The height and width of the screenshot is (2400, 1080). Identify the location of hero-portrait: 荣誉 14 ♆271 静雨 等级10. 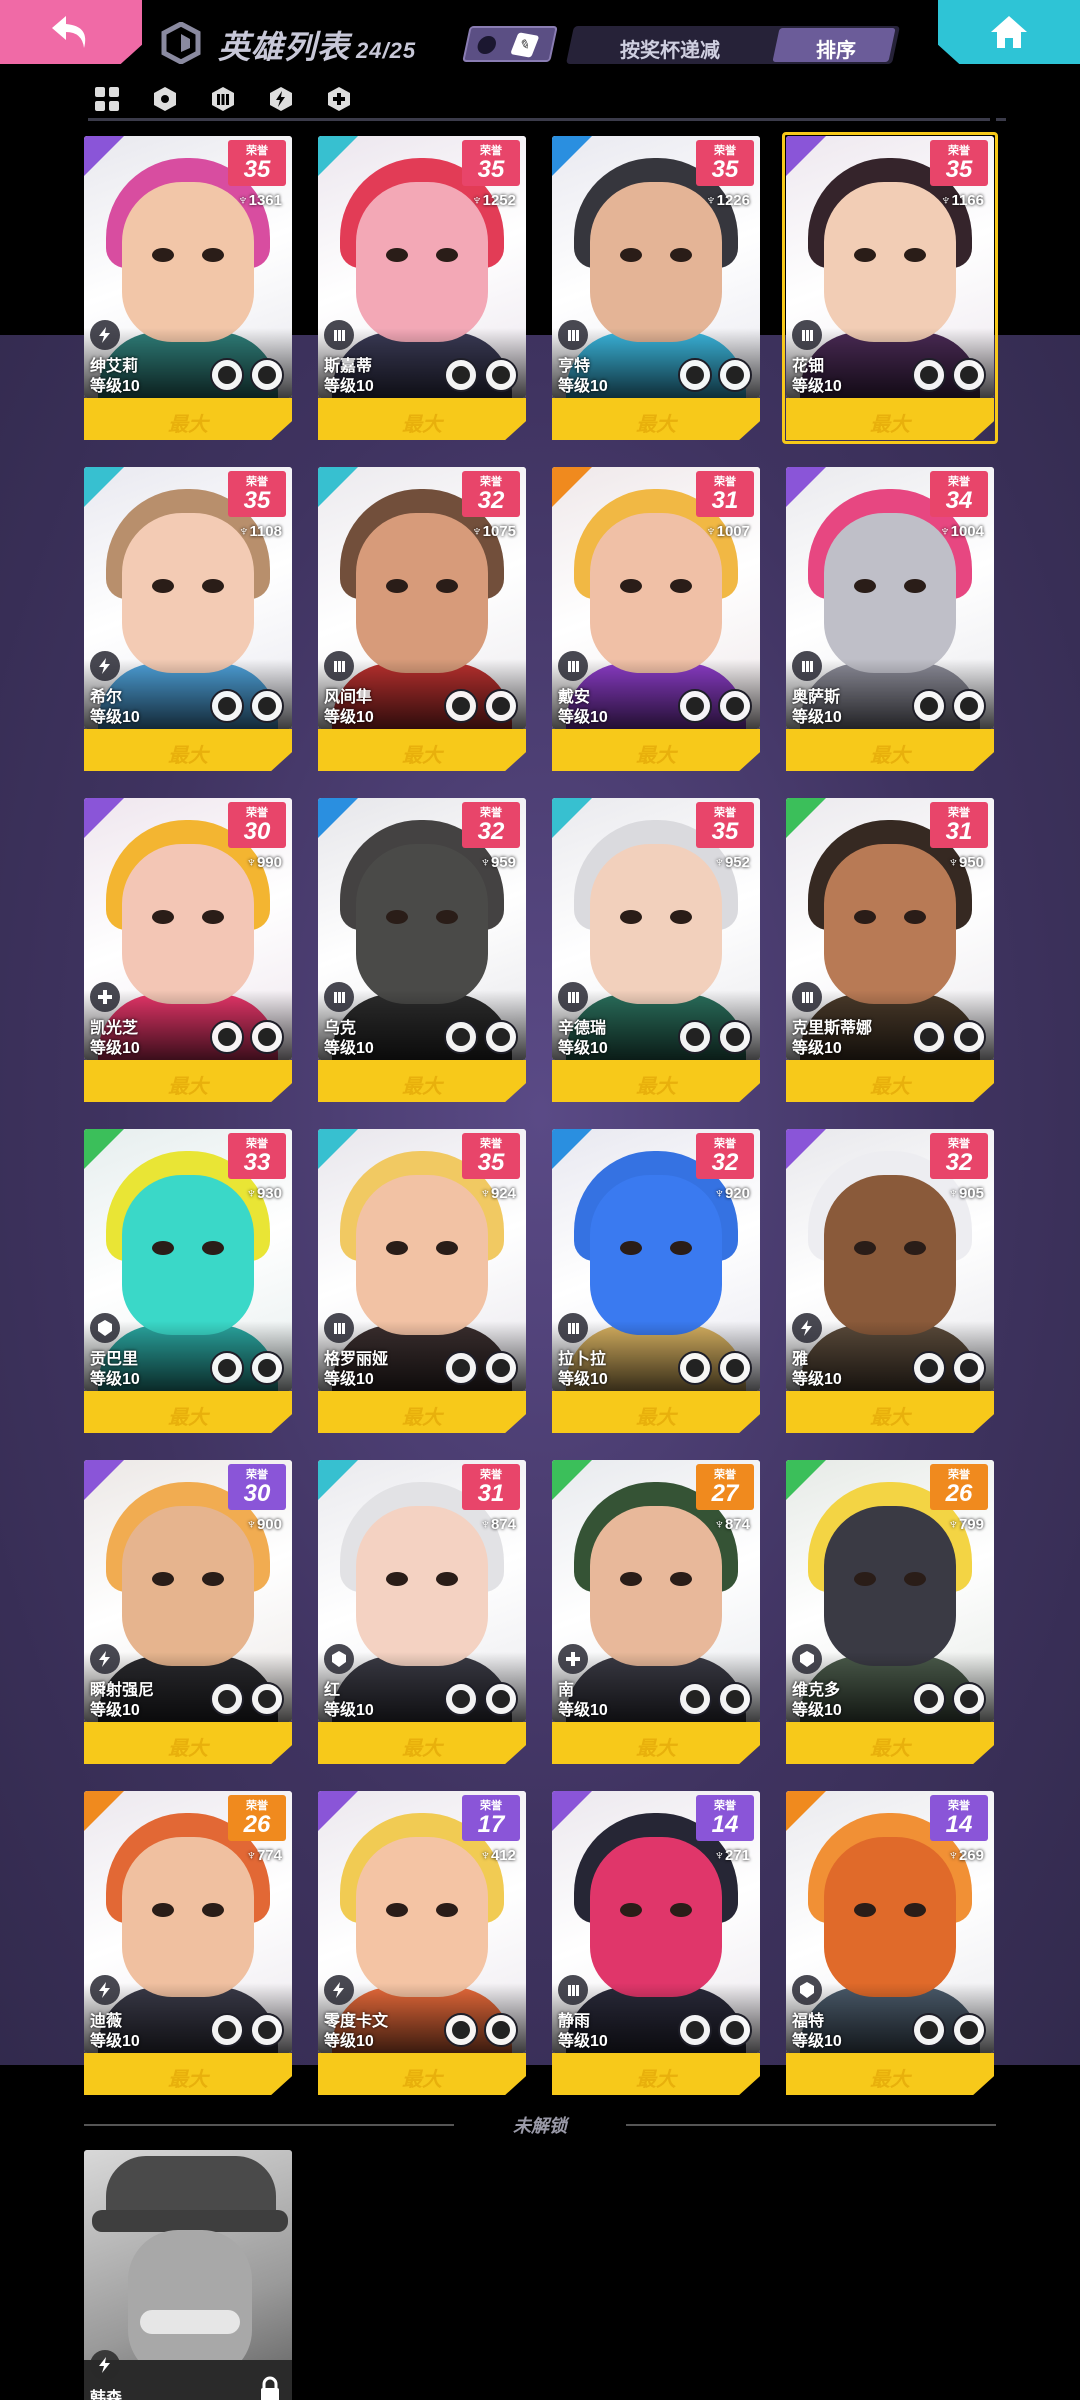
(656, 1922).